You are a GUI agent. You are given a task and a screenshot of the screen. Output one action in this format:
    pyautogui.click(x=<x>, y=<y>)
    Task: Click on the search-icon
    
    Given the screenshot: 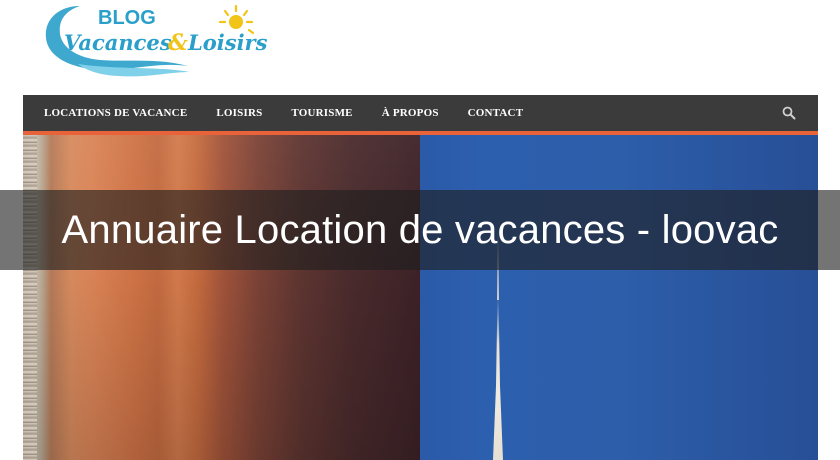 What is the action you would take?
    pyautogui.click(x=789, y=113)
    